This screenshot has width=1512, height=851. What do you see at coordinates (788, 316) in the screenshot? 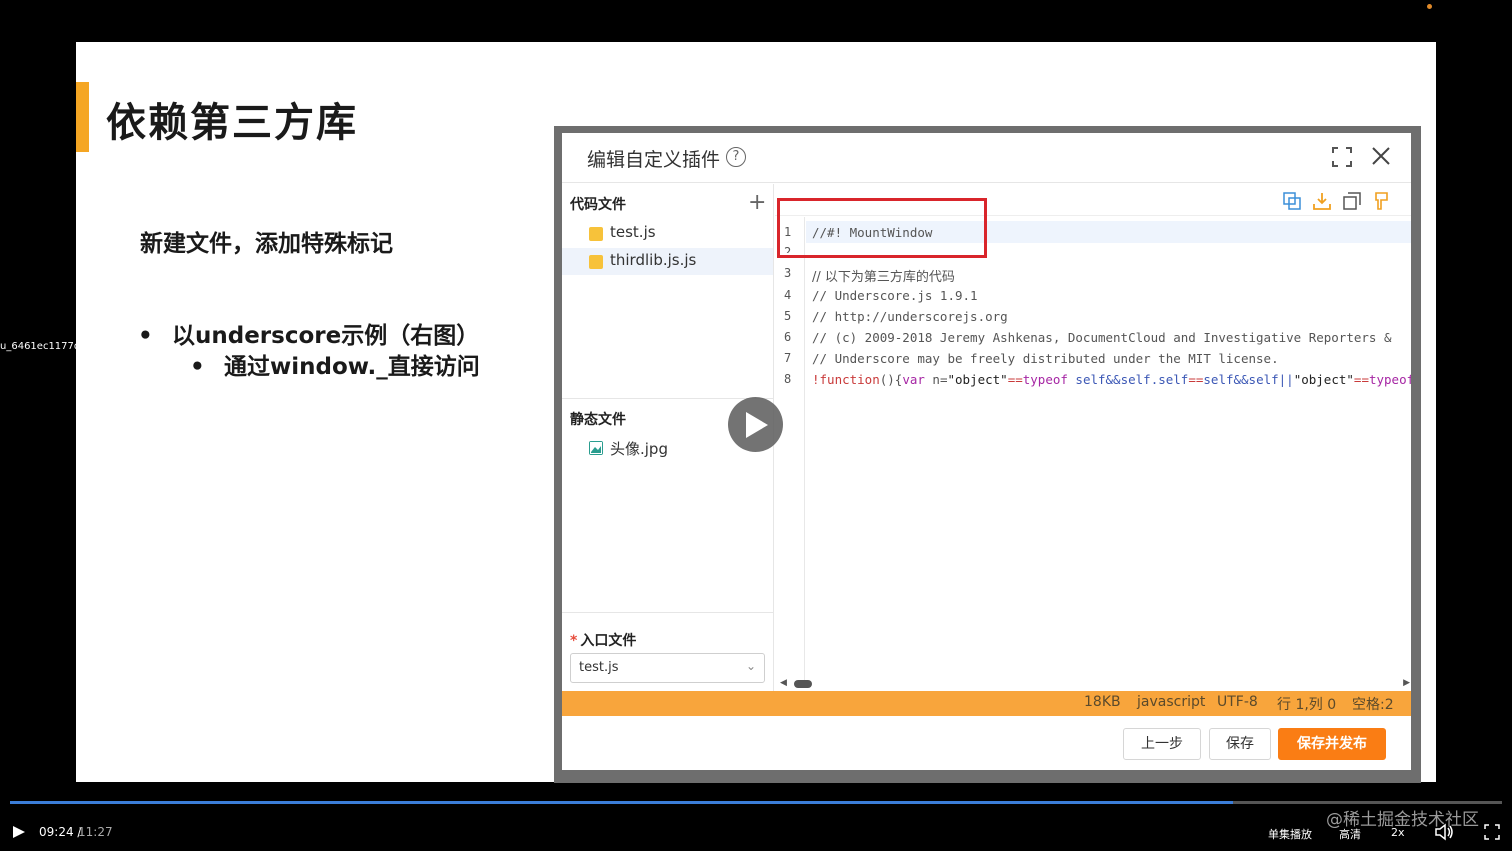
I see `line-number: 5` at bounding box center [788, 316].